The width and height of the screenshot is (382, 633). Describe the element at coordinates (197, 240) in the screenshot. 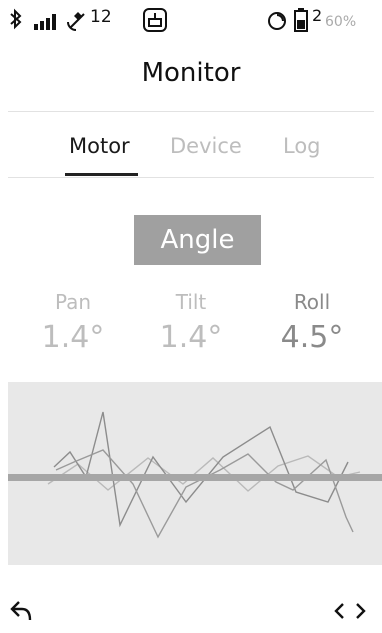

I see `angle-badge: Angle` at that location.